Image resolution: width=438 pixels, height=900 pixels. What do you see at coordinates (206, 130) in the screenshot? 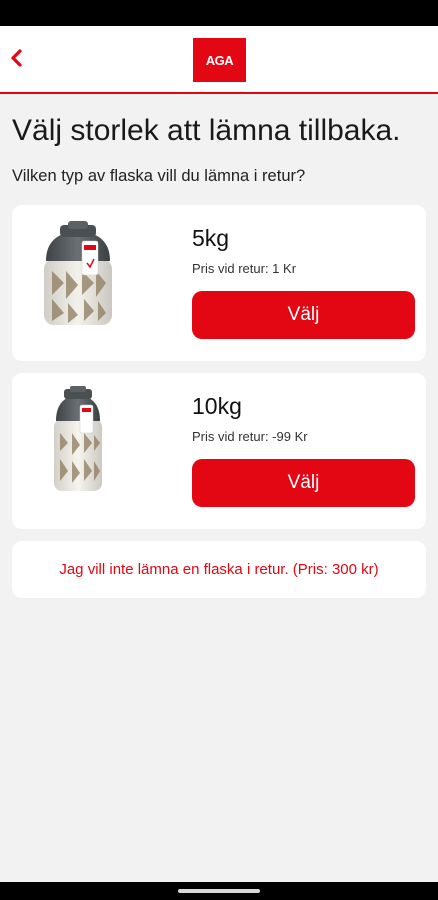
I see `page-title: Välj storlek att lämna tillbaka.` at bounding box center [206, 130].